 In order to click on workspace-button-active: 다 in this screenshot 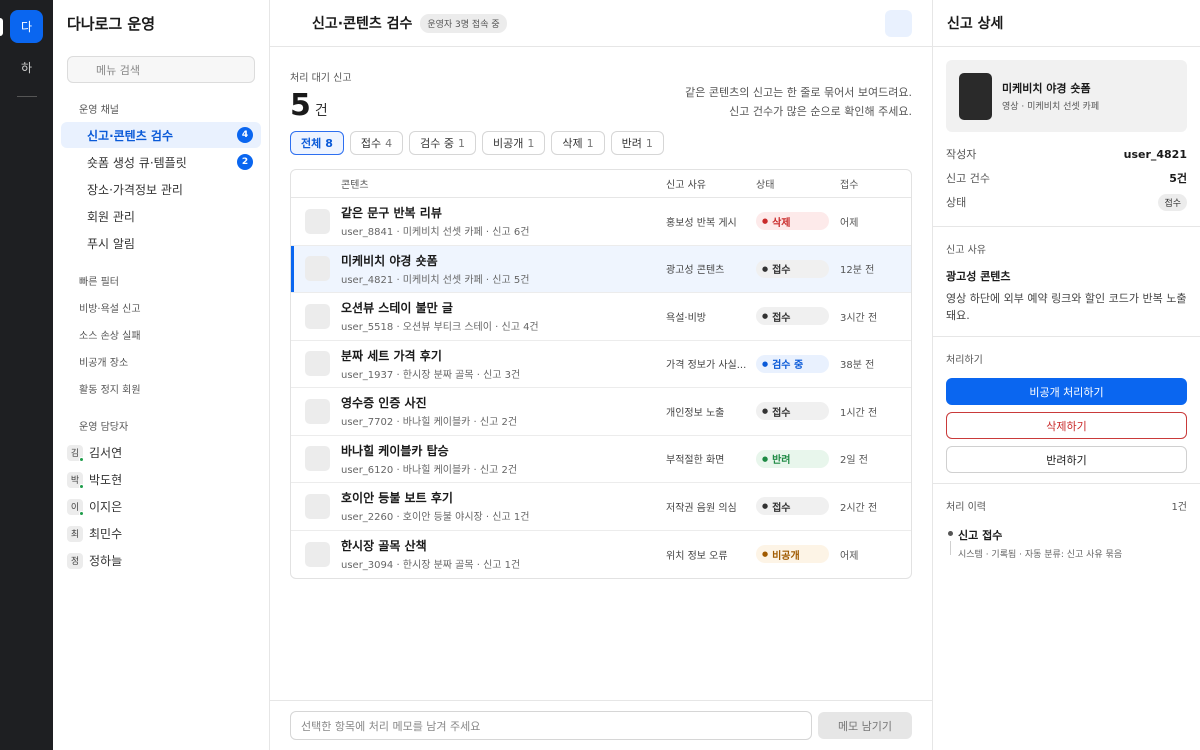, I will do `click(26, 26)`.